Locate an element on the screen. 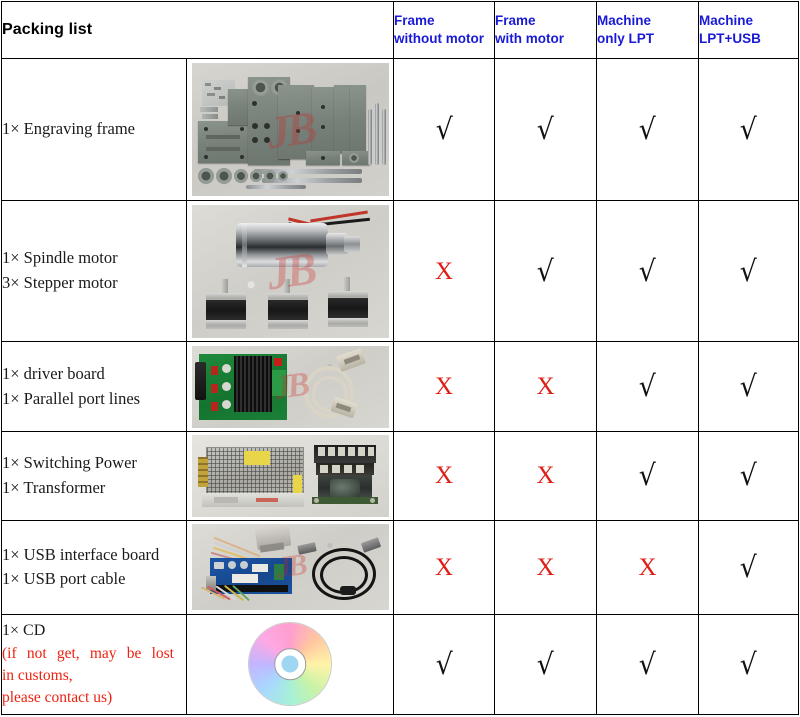 The width and height of the screenshot is (800, 717). item-line: 1× USB interface board is located at coordinates (81, 554).